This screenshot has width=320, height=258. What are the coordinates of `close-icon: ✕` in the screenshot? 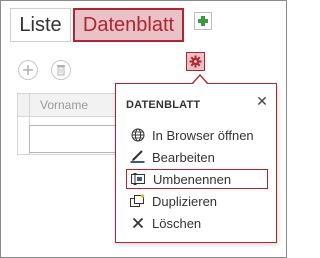 It's located at (262, 101).